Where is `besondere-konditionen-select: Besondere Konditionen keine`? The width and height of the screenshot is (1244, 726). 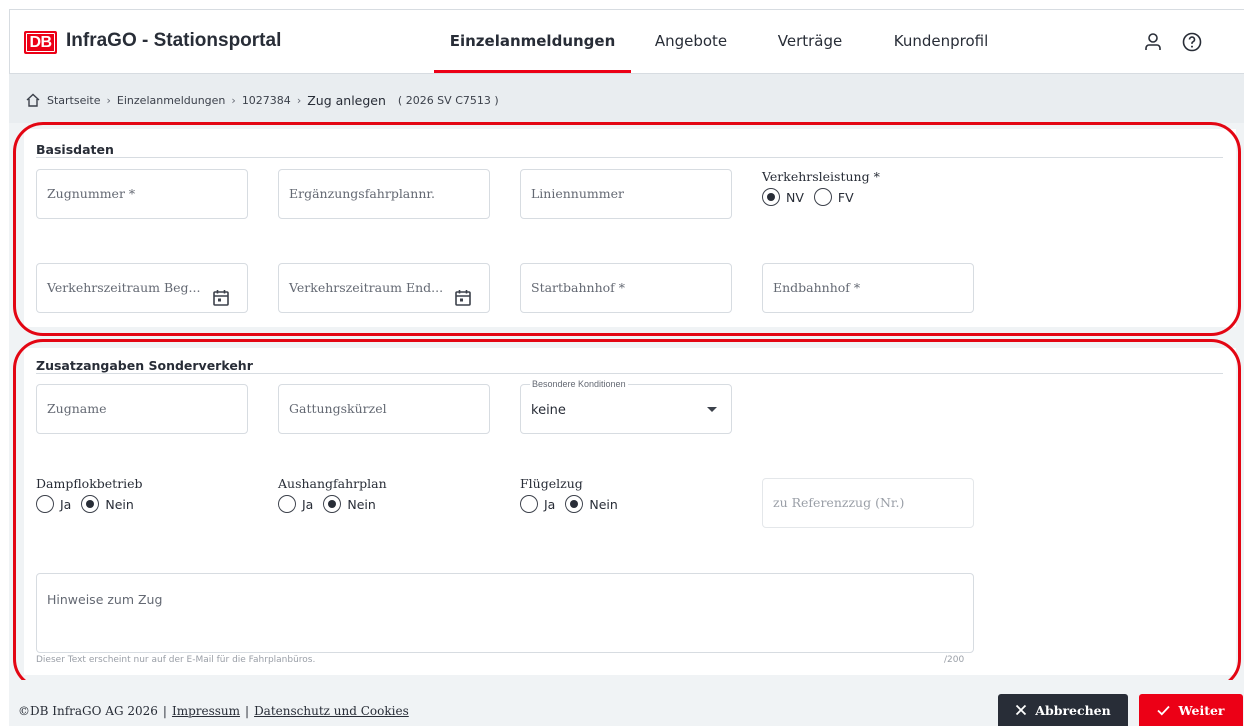
besondere-konditionen-select: Besondere Konditionen keine is located at coordinates (626, 406).